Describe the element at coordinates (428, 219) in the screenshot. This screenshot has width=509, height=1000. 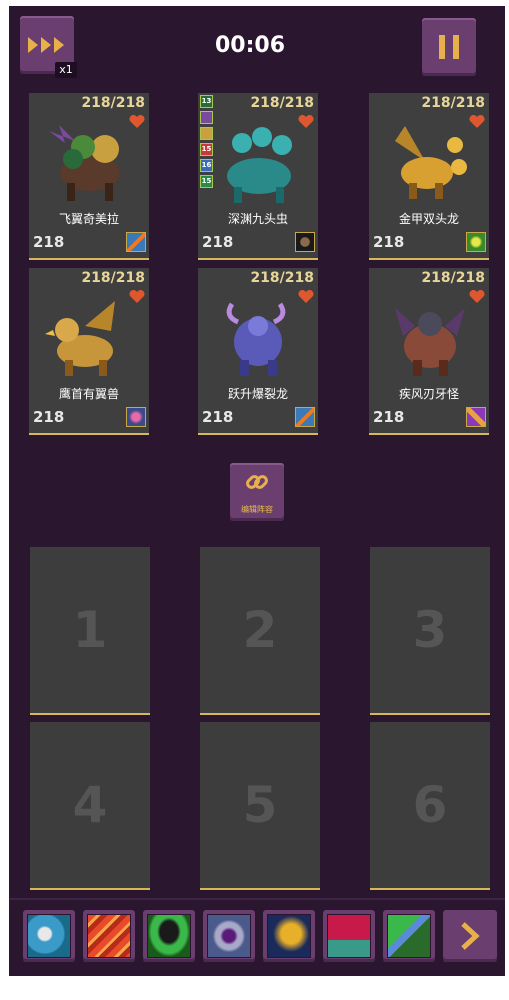
I see `monster-name: 金甲双头龙` at that location.